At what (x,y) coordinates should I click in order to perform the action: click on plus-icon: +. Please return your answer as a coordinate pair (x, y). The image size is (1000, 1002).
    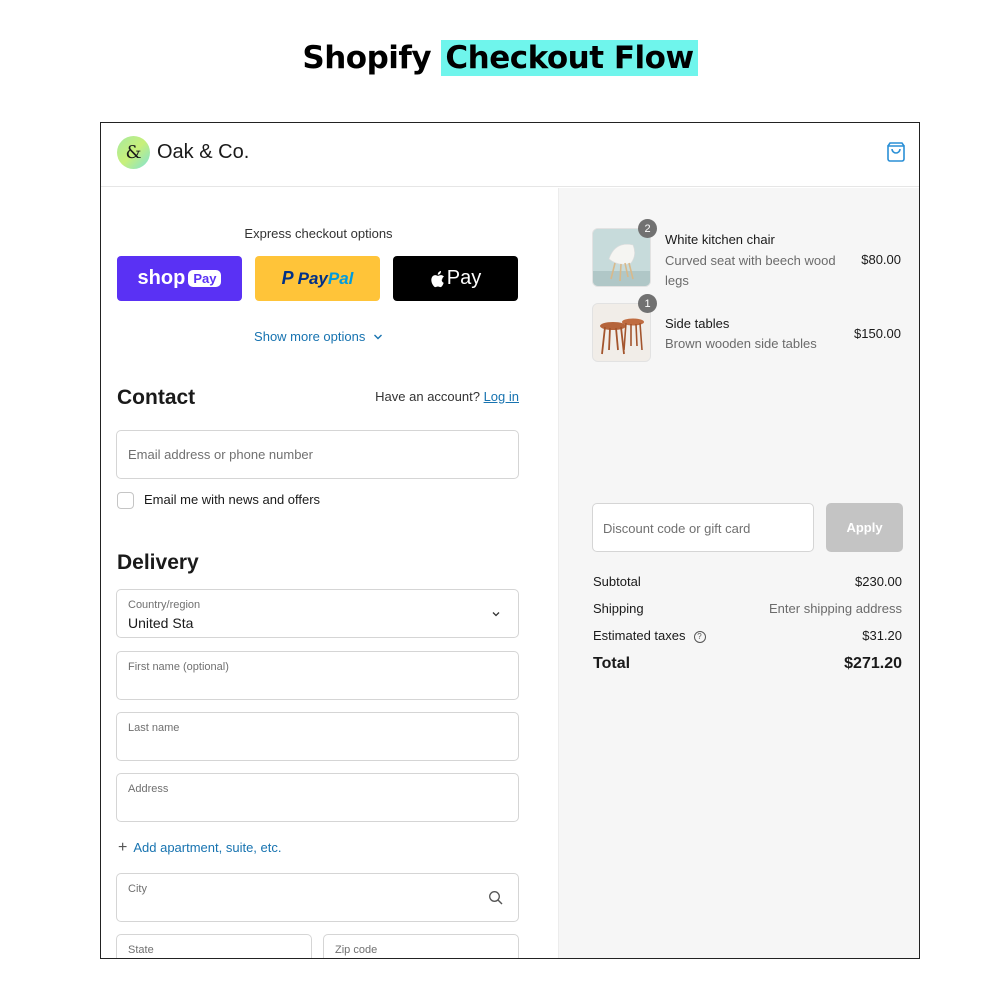
    Looking at the image, I should click on (123, 847).